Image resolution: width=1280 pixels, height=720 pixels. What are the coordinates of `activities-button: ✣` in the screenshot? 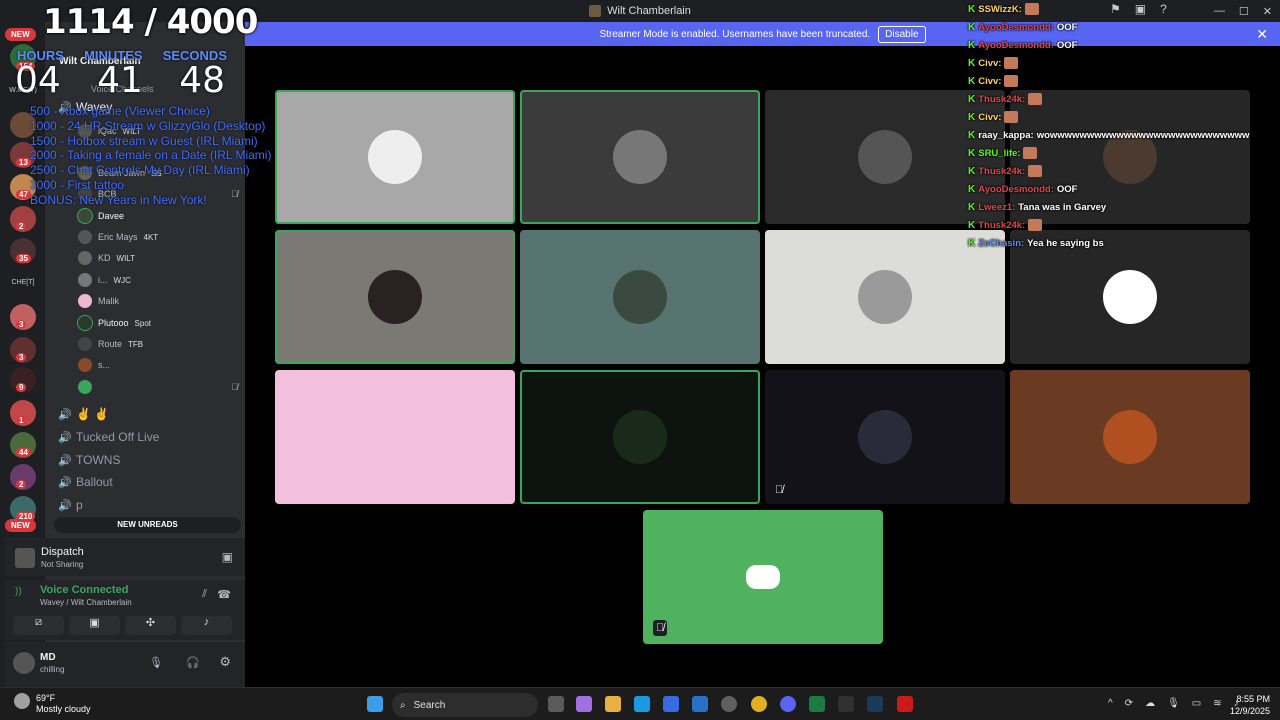 It's located at (150, 625).